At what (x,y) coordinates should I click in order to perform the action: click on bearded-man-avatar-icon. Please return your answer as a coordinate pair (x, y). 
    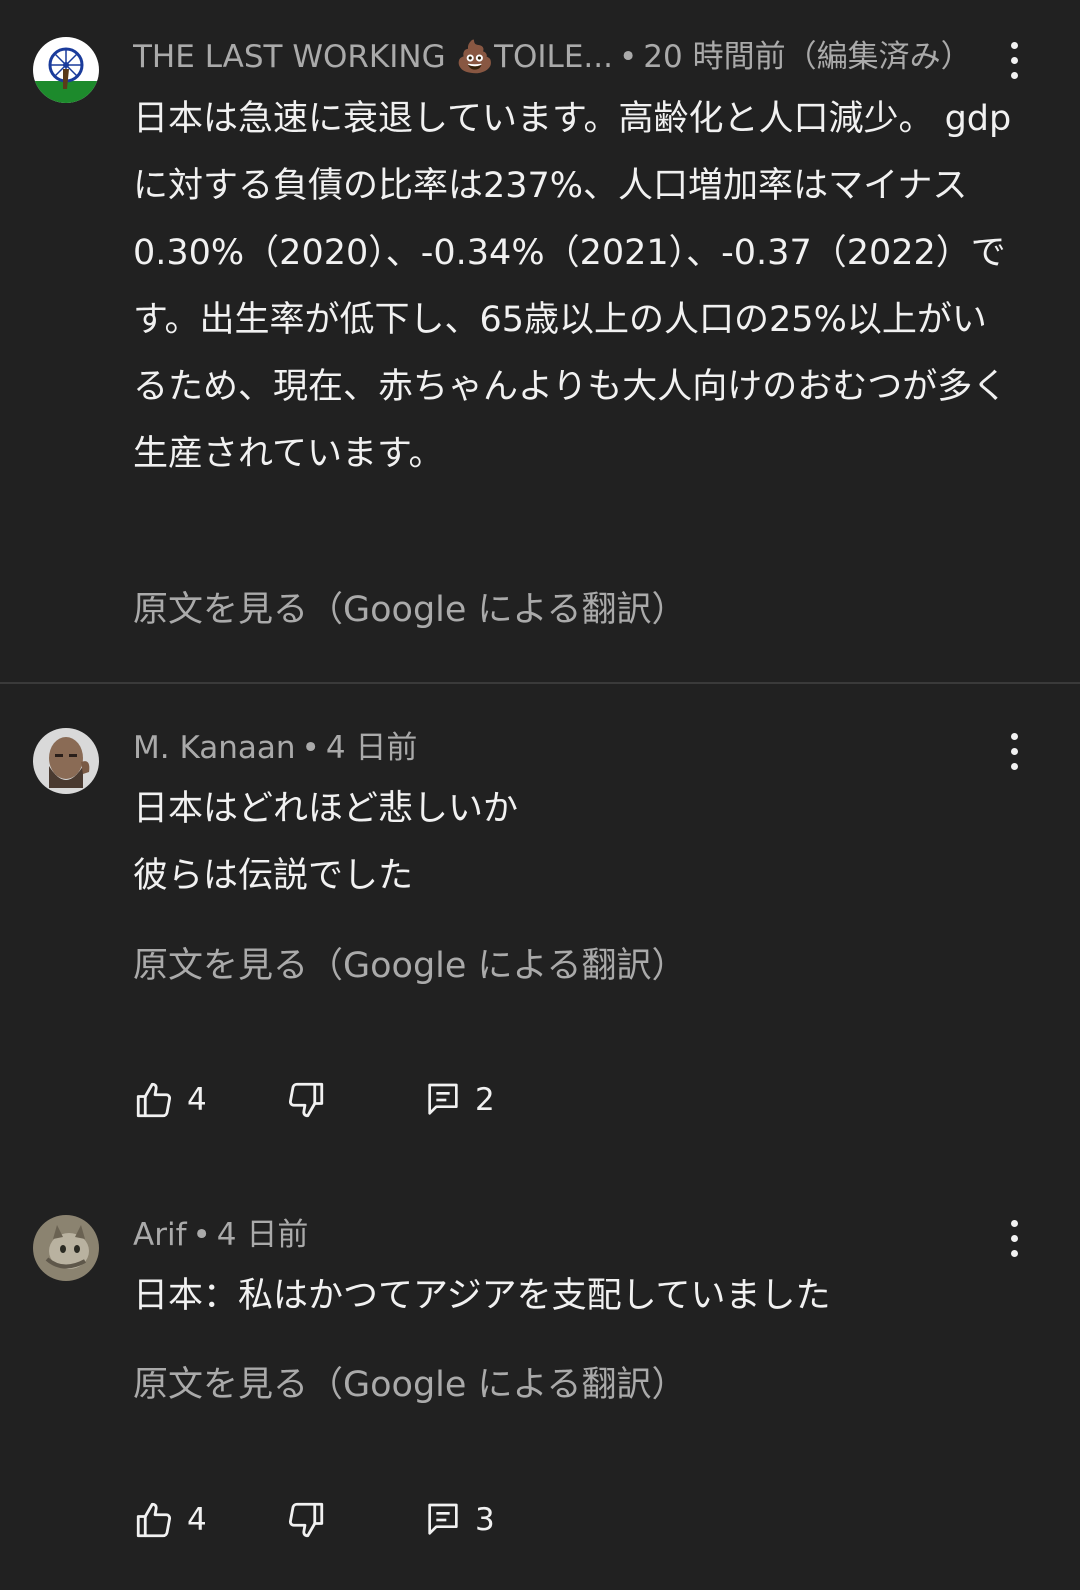
    Looking at the image, I should click on (66, 761).